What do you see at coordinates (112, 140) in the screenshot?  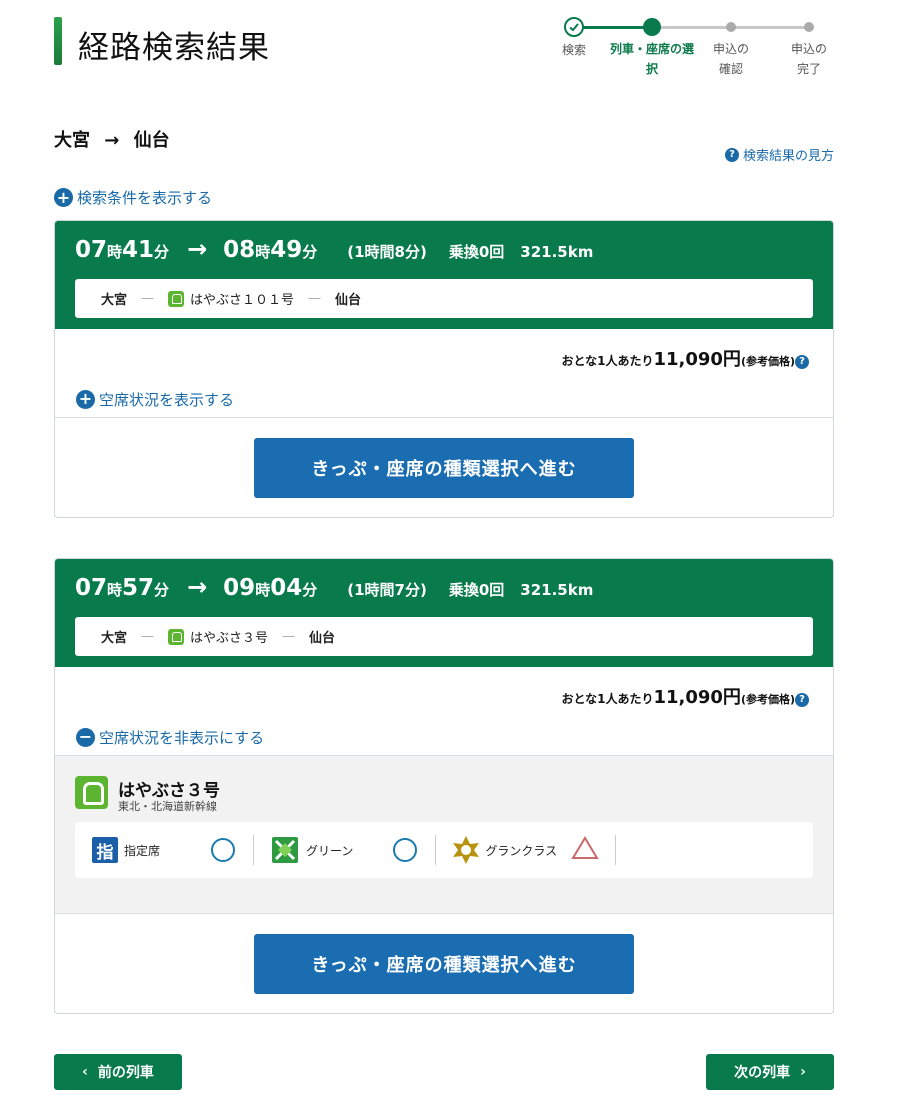 I see `route-heading: 大宮 → 仙台` at bounding box center [112, 140].